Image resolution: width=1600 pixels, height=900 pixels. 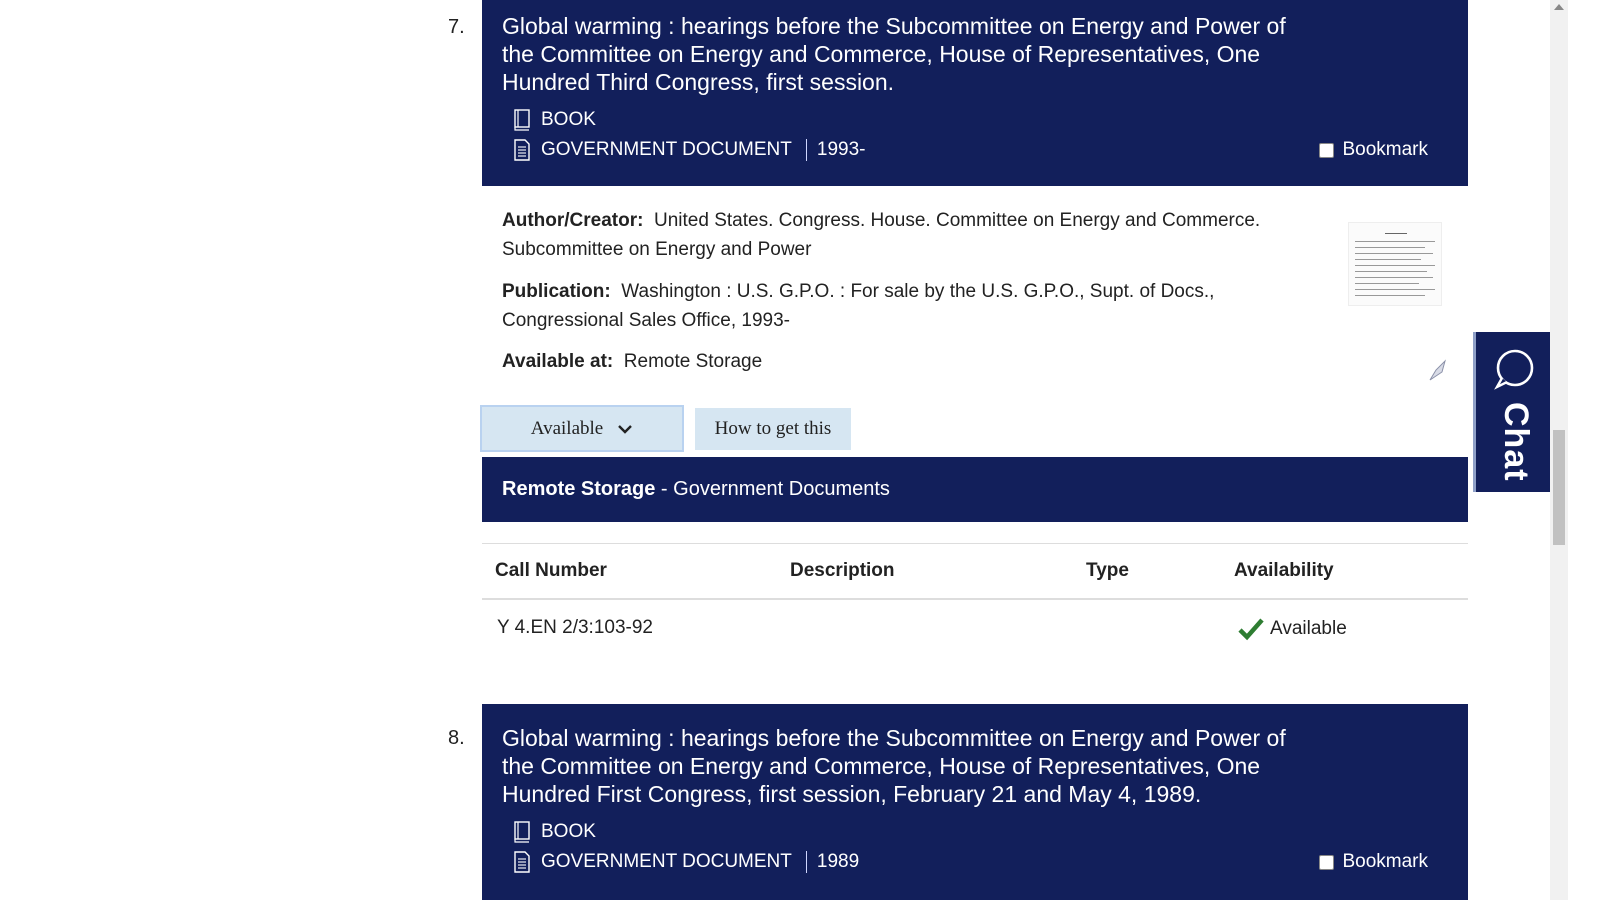 What do you see at coordinates (975, 489) in the screenshot?
I see `location-header: Remote Storage - Government Documents` at bounding box center [975, 489].